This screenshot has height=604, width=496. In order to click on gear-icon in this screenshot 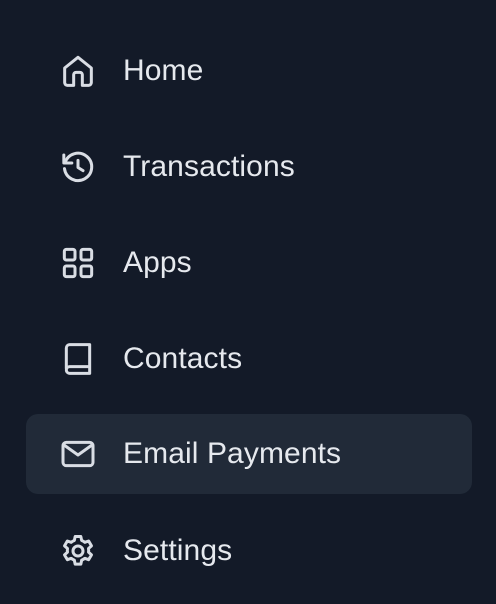, I will do `click(78, 551)`.